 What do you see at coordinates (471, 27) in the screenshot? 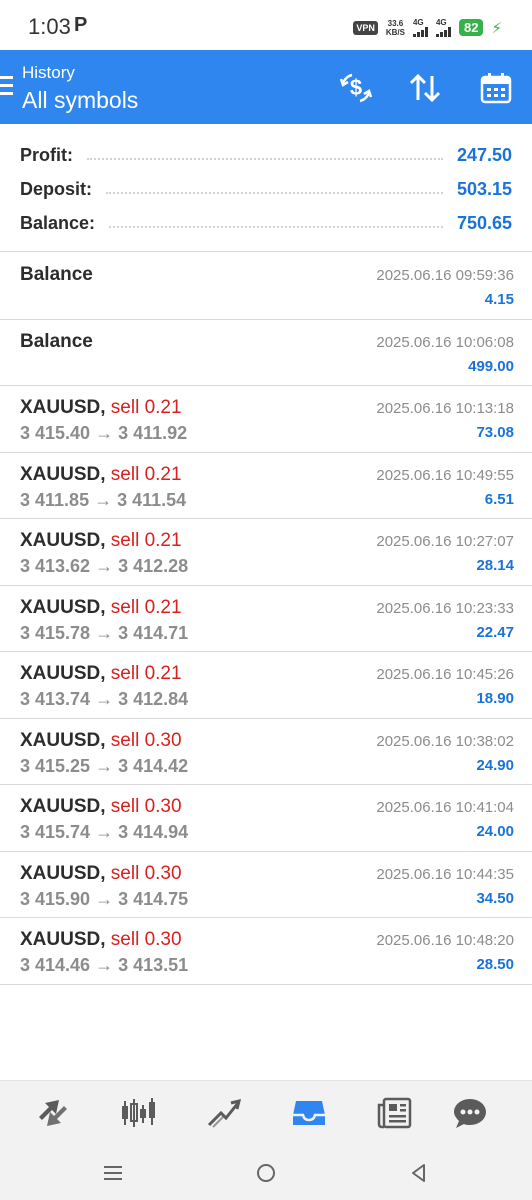
I see `battery-level: 82` at bounding box center [471, 27].